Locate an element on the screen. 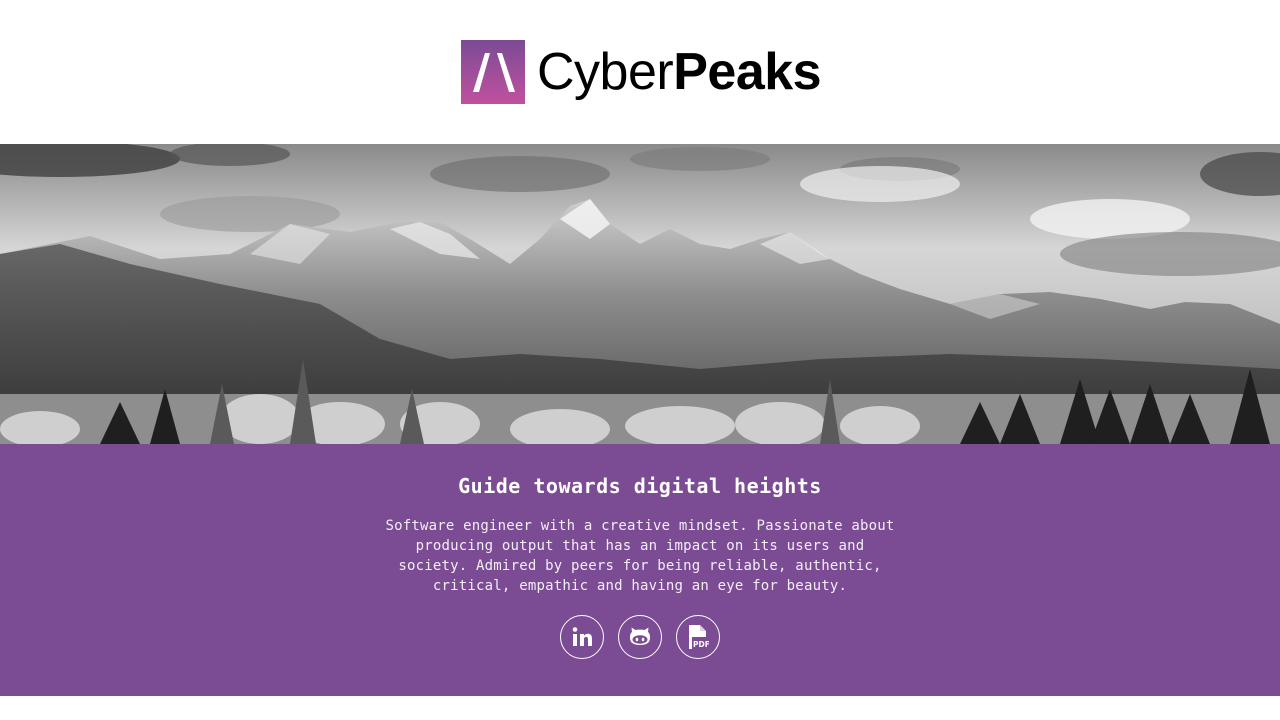 This screenshot has height=720, width=1280. pdf-download-link: PDF is located at coordinates (698, 637).